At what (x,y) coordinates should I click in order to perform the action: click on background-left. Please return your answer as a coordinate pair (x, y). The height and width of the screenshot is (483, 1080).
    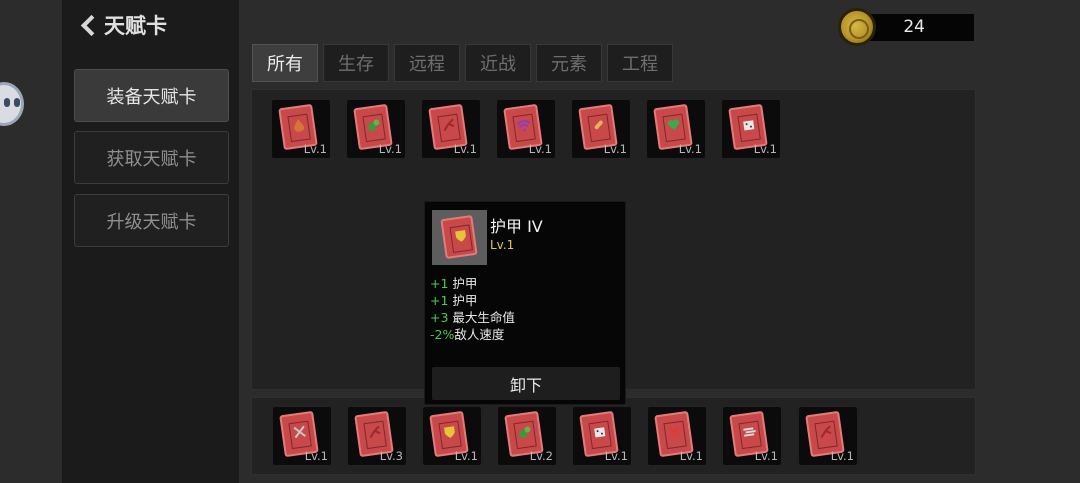
    Looking at the image, I should click on (31, 241).